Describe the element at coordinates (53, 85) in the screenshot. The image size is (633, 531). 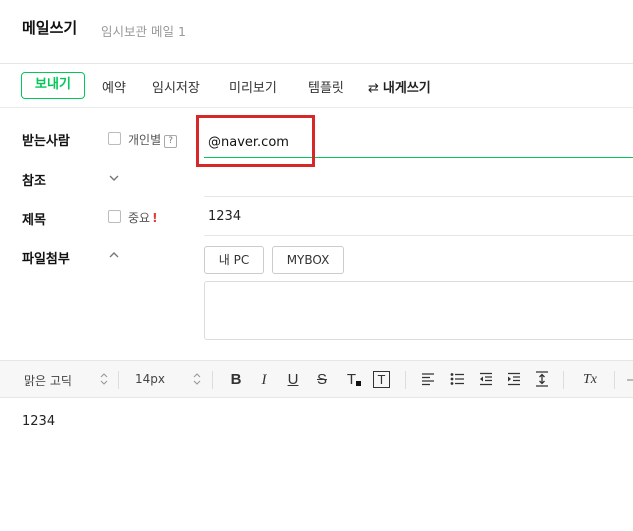
I see `send-button: 보내기` at that location.